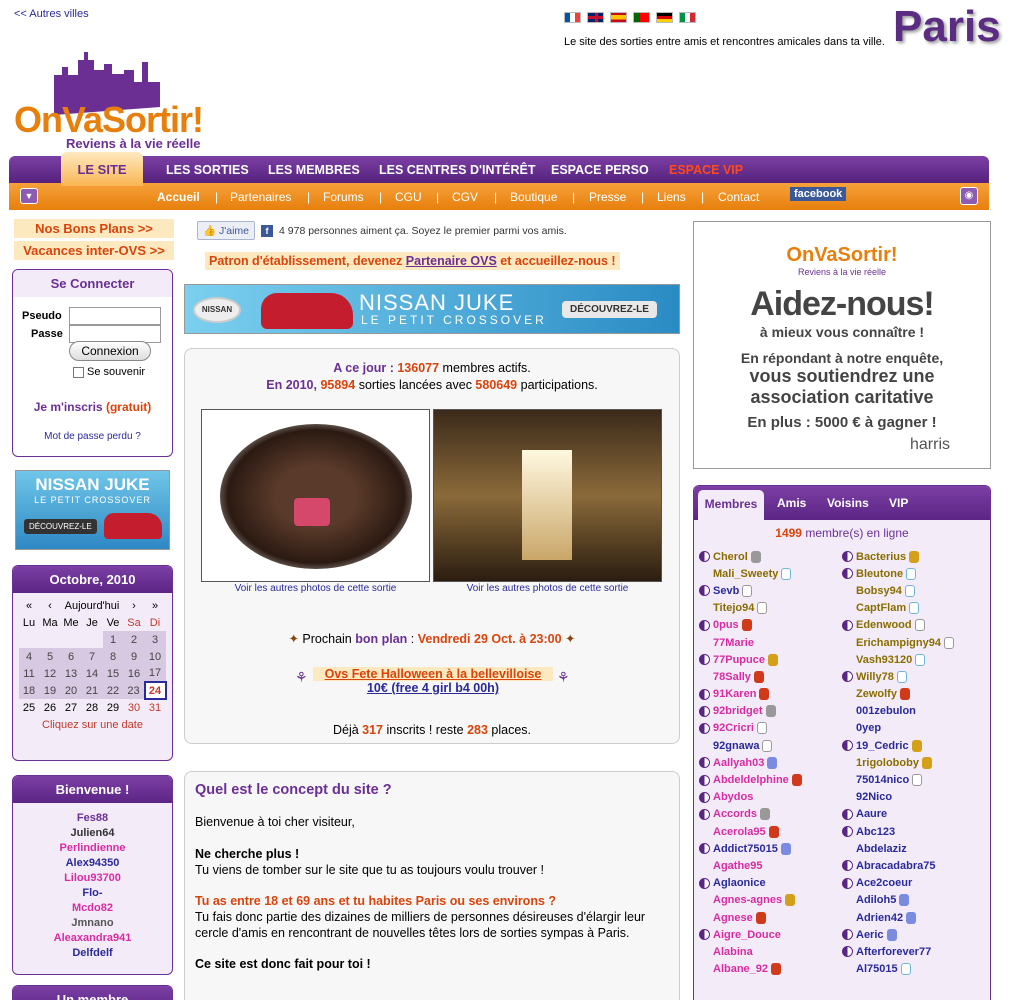 This screenshot has height=1000, width=1013. Describe the element at coordinates (881, 557) in the screenshot. I see `member-name: Bacterius` at that location.